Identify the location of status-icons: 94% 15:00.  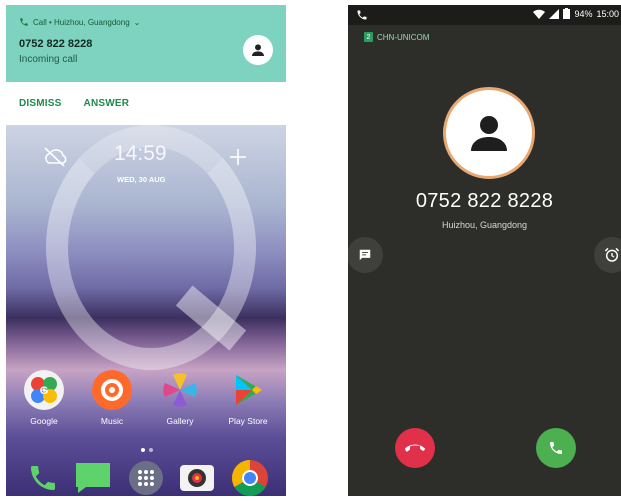
(576, 13).